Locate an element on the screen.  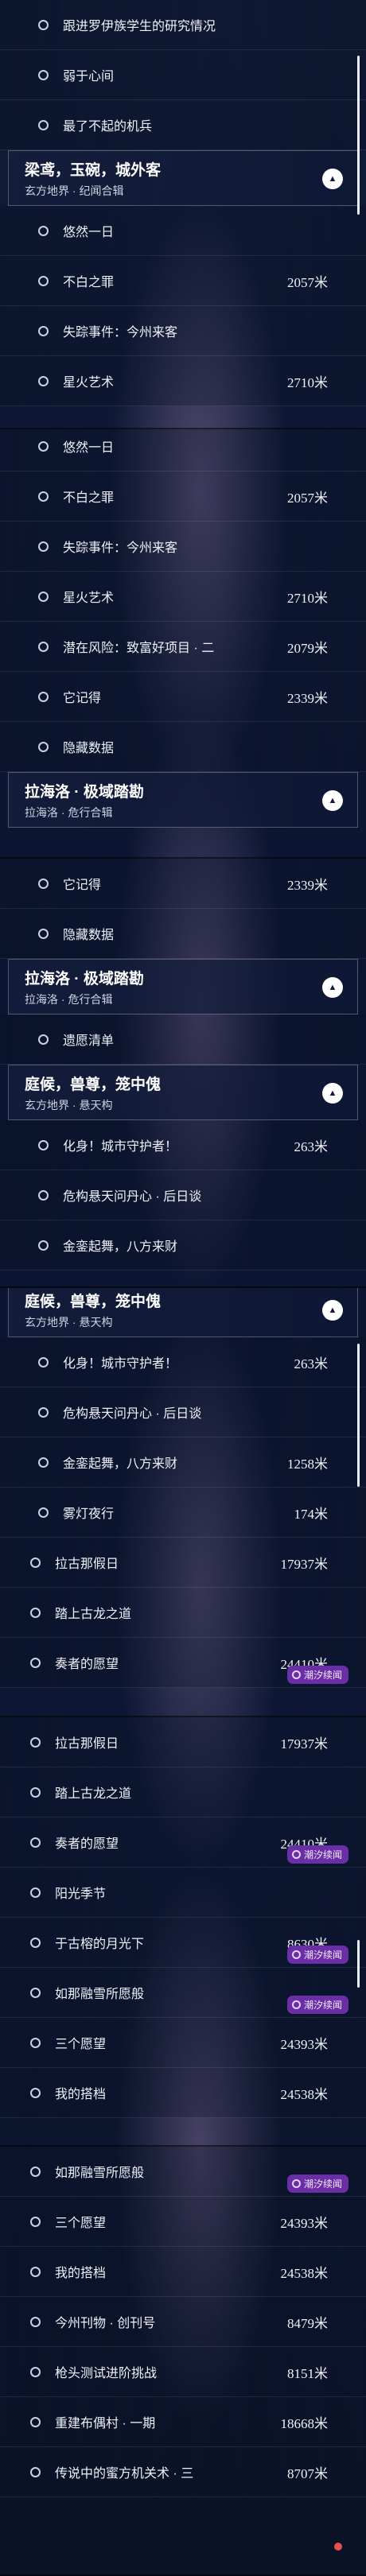
quest-label: 金銮起舞，八方来财 is located at coordinates (121, 1464).